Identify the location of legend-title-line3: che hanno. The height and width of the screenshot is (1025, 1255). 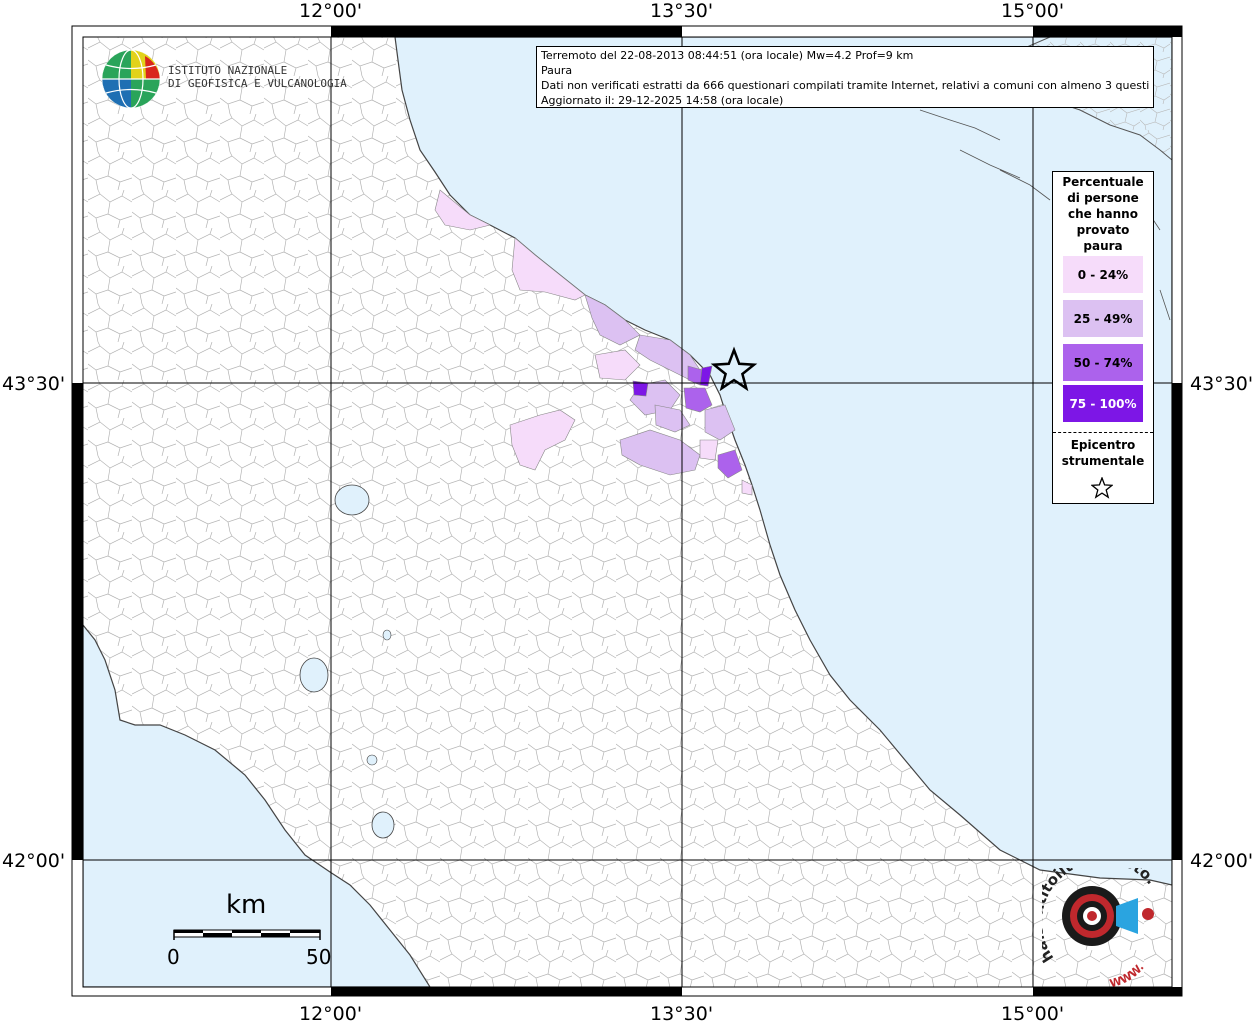
(1103, 214).